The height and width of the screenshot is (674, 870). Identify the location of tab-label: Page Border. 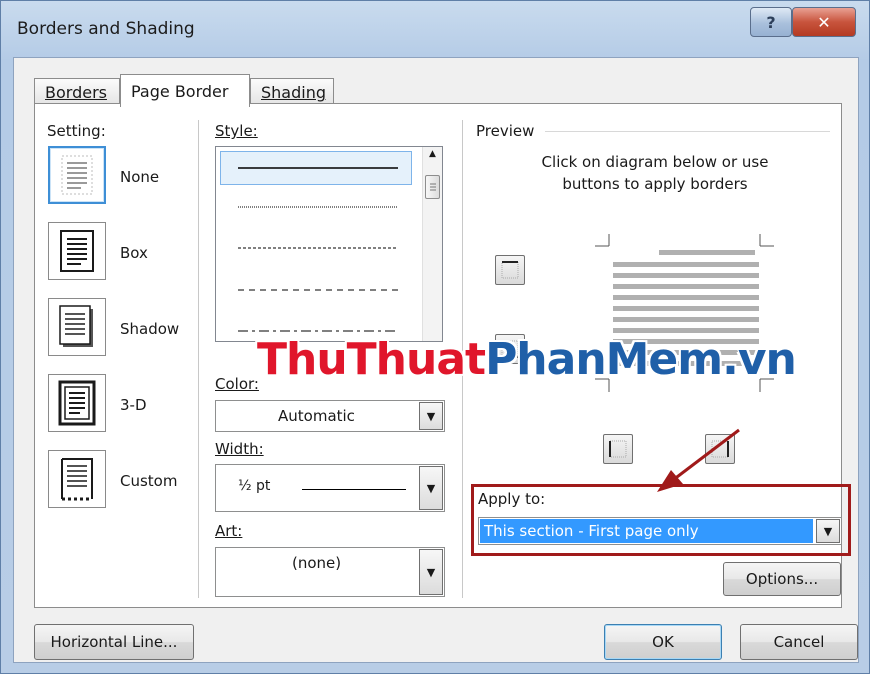
(180, 91).